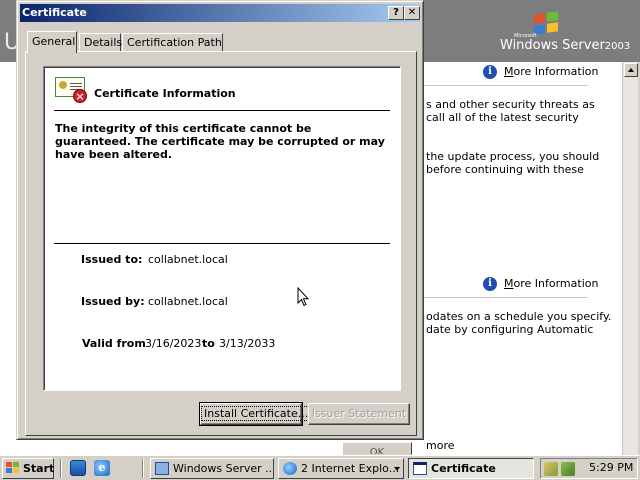 The image size is (640, 480). Describe the element at coordinates (188, 301) in the screenshot. I see `issued-by-value: collabnet.local` at that location.